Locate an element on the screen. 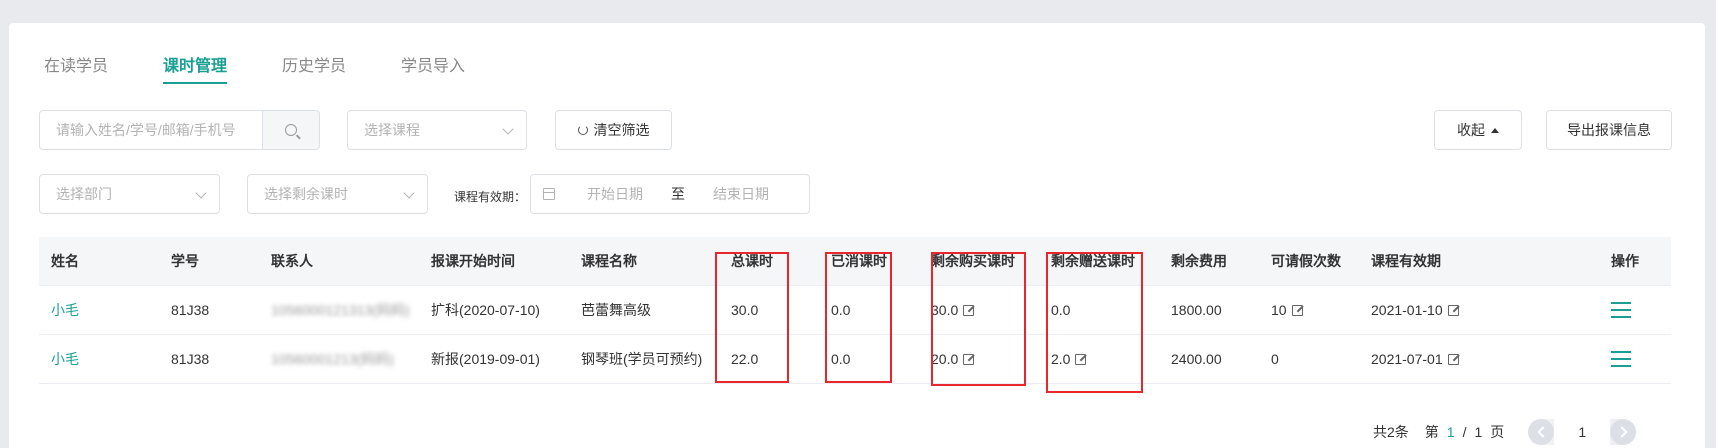 The height and width of the screenshot is (448, 1716). tab-history-students: 历史学员 is located at coordinates (314, 69).